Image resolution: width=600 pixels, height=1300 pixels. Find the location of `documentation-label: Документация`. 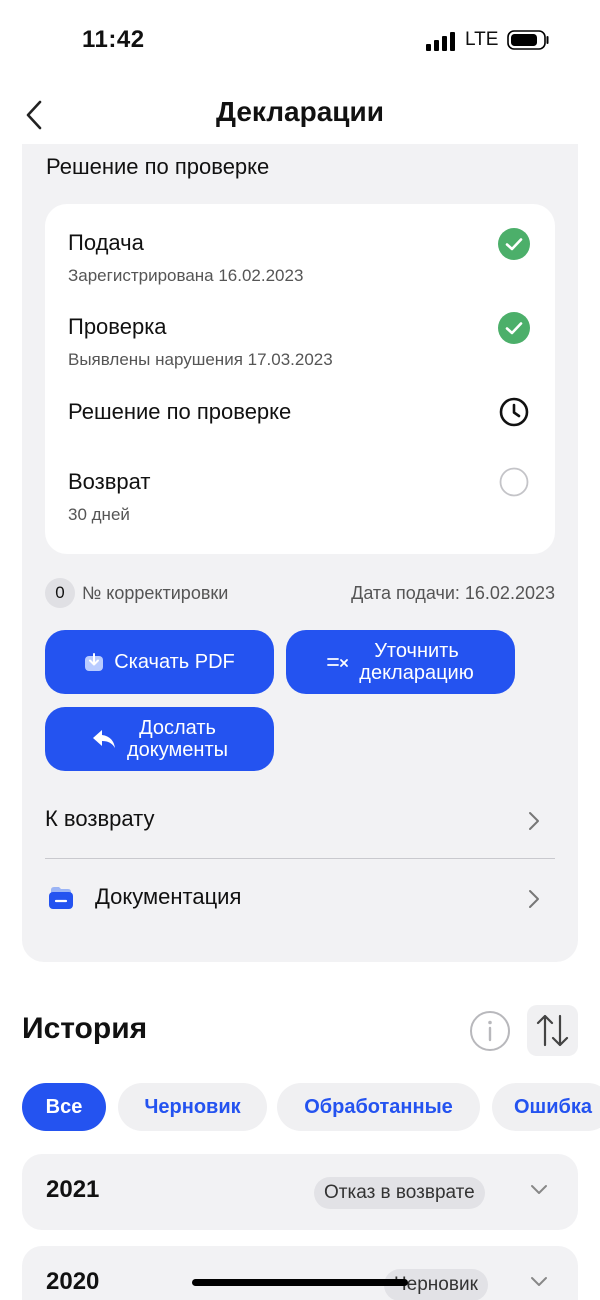

documentation-label: Документация is located at coordinates (168, 896).